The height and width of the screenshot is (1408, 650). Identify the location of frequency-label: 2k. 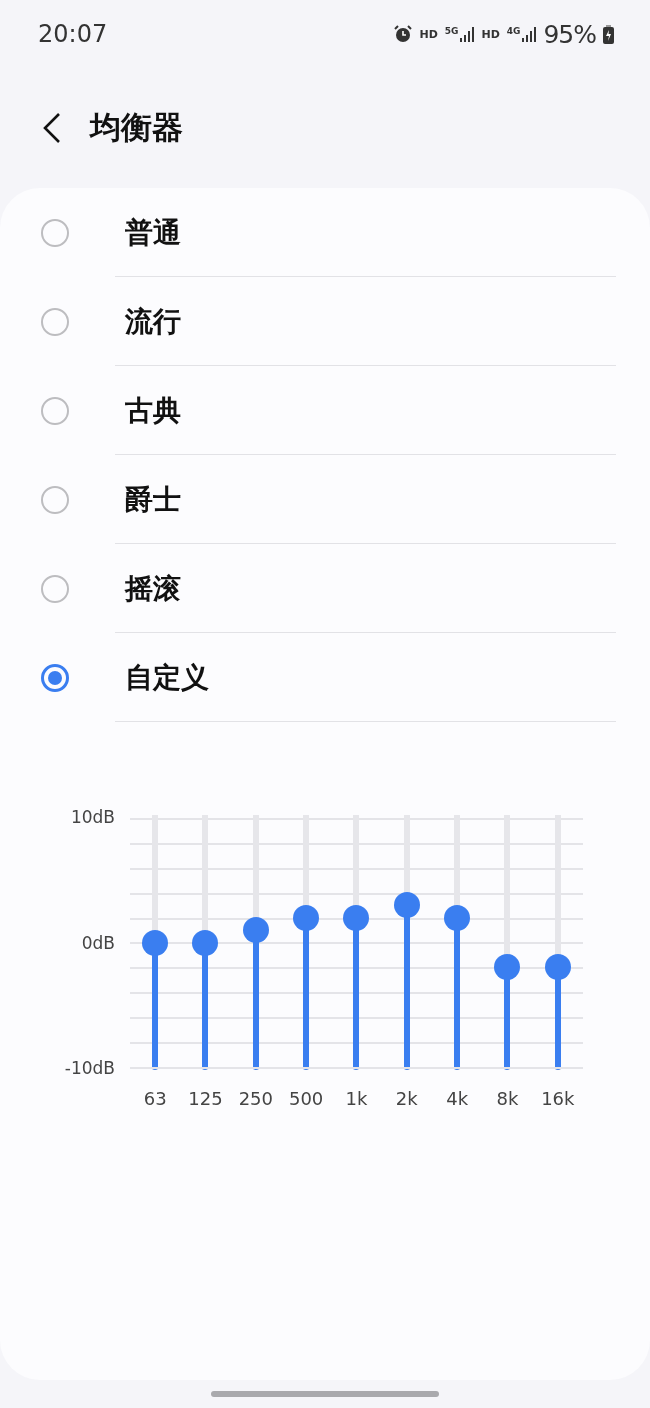
(406, 1098).